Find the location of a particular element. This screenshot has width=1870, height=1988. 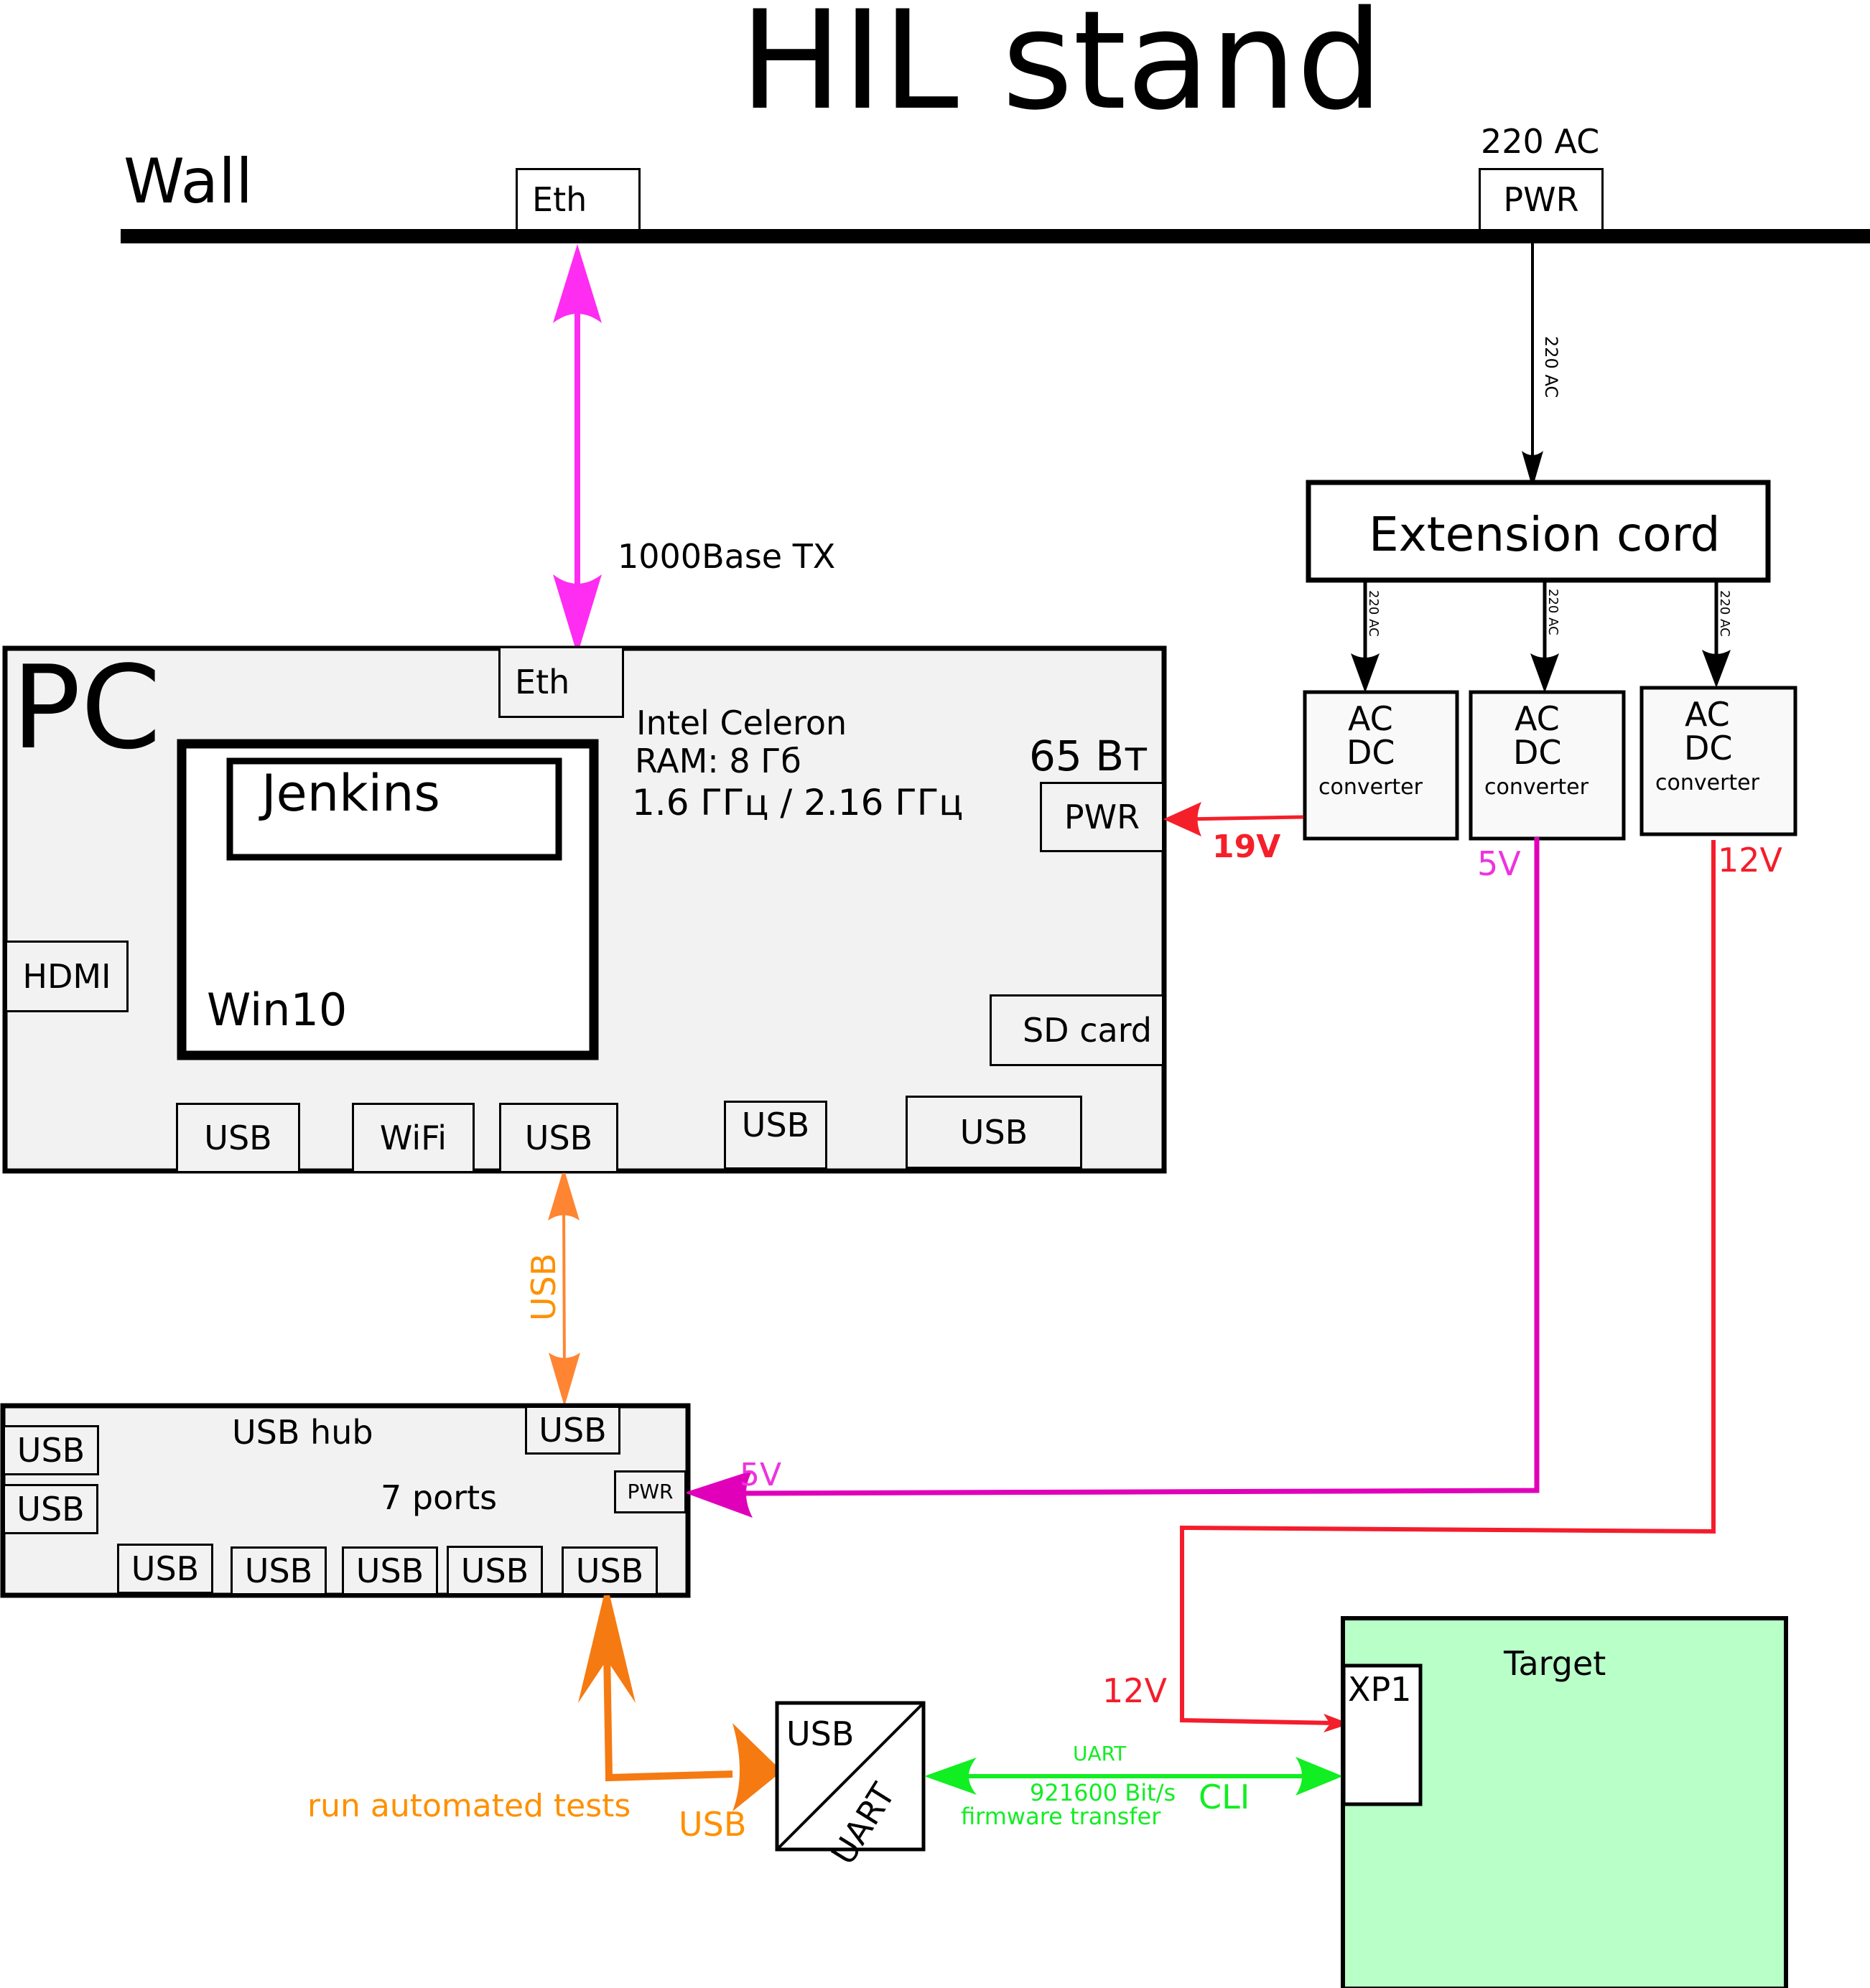

converter-1-line1: AC is located at coordinates (1370, 718).